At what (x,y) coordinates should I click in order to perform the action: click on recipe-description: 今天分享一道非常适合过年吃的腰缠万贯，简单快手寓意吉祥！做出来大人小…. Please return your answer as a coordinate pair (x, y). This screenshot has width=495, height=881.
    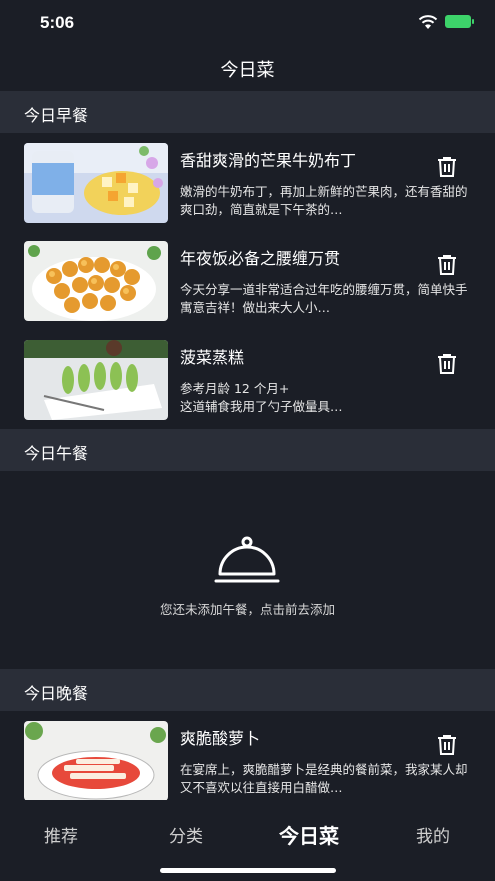
    Looking at the image, I should click on (324, 298).